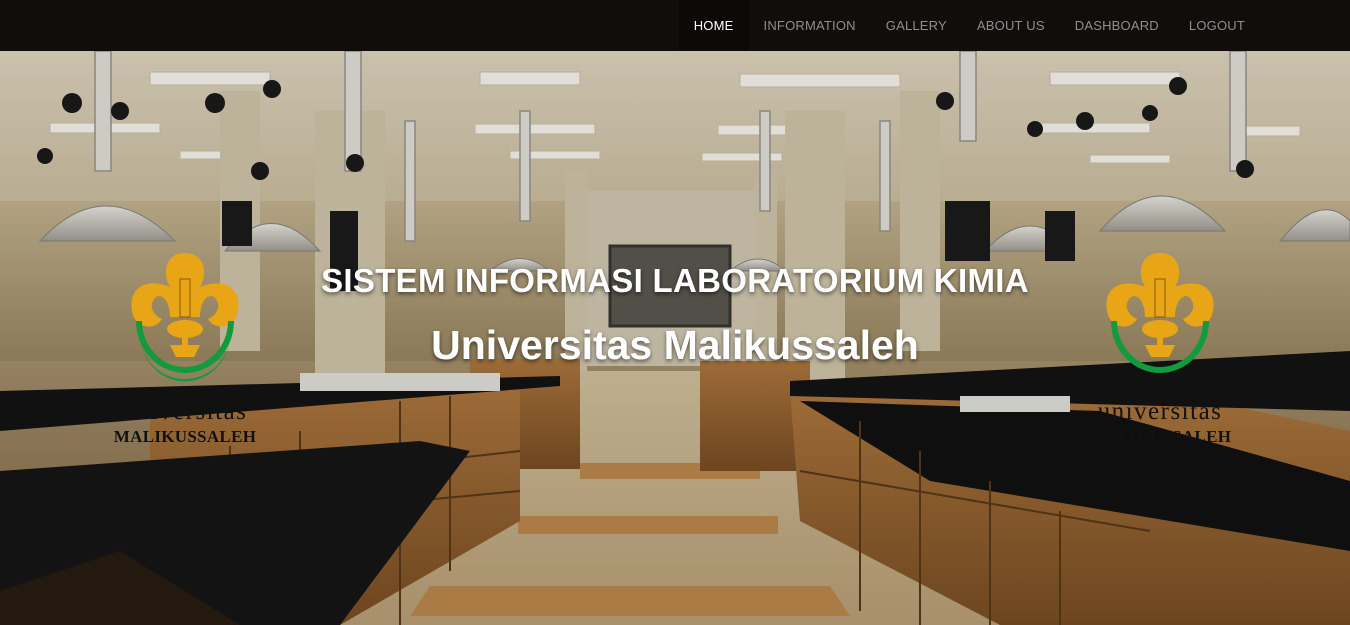 The image size is (1350, 625). Describe the element at coordinates (1011, 25) in the screenshot. I see `nav-about-us: ABOUT US` at that location.